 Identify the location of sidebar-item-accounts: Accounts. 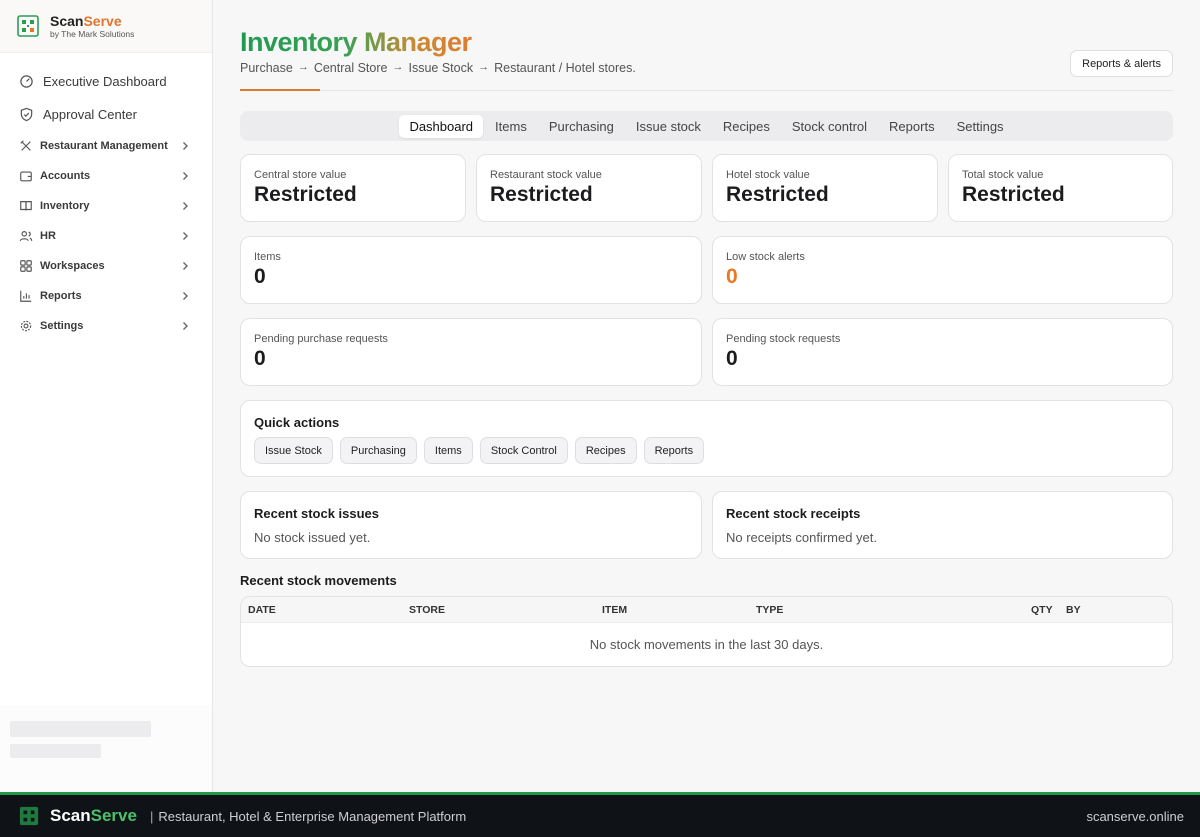
(106, 176).